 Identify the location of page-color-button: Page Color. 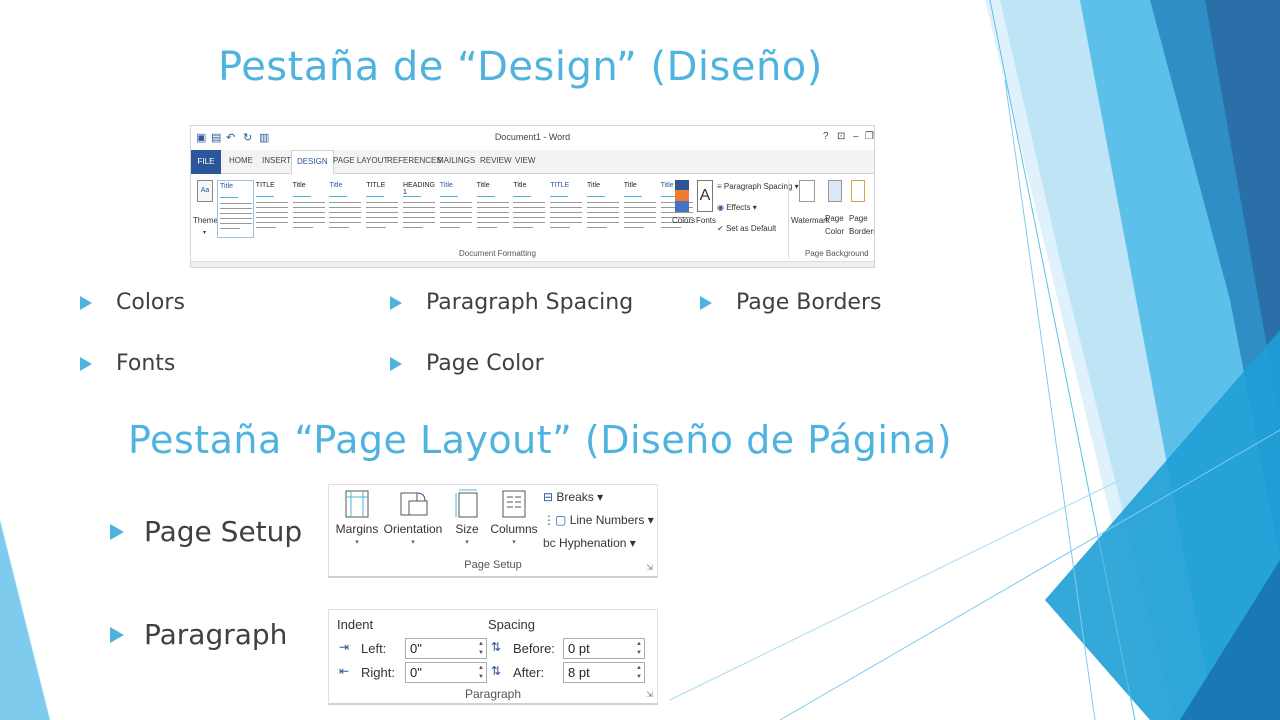
(837, 225).